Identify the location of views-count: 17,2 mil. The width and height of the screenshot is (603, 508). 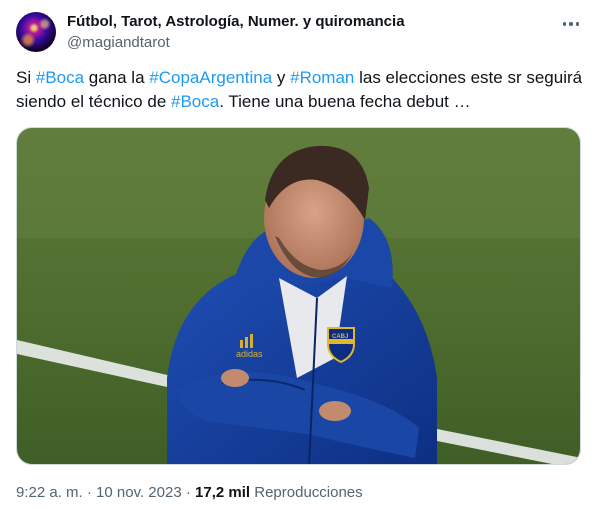
(223, 492).